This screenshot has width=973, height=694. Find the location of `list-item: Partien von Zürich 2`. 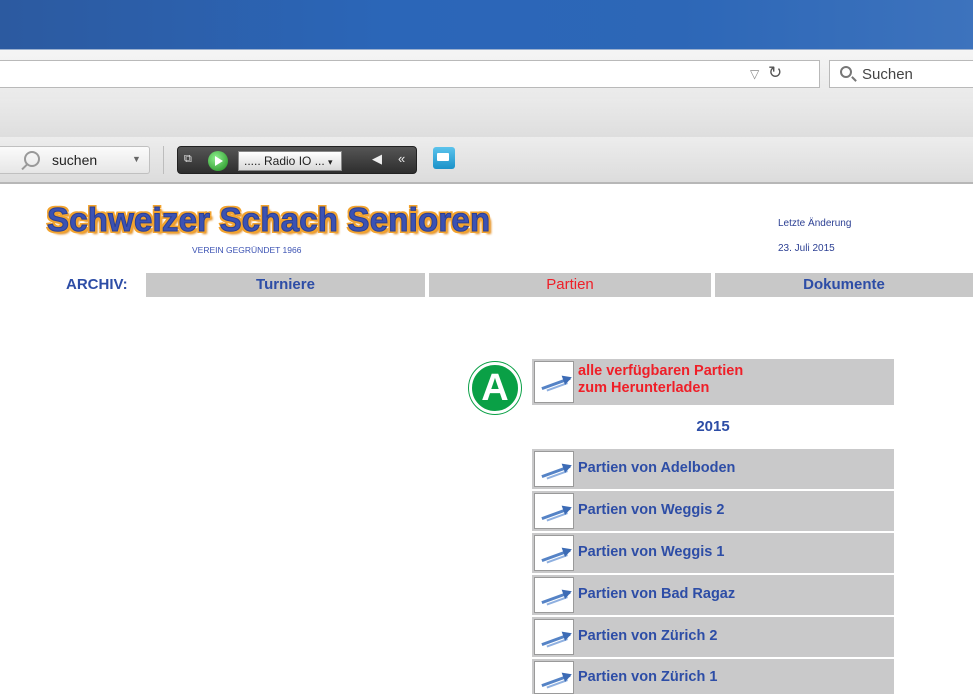

list-item: Partien von Zürich 2 is located at coordinates (713, 637).